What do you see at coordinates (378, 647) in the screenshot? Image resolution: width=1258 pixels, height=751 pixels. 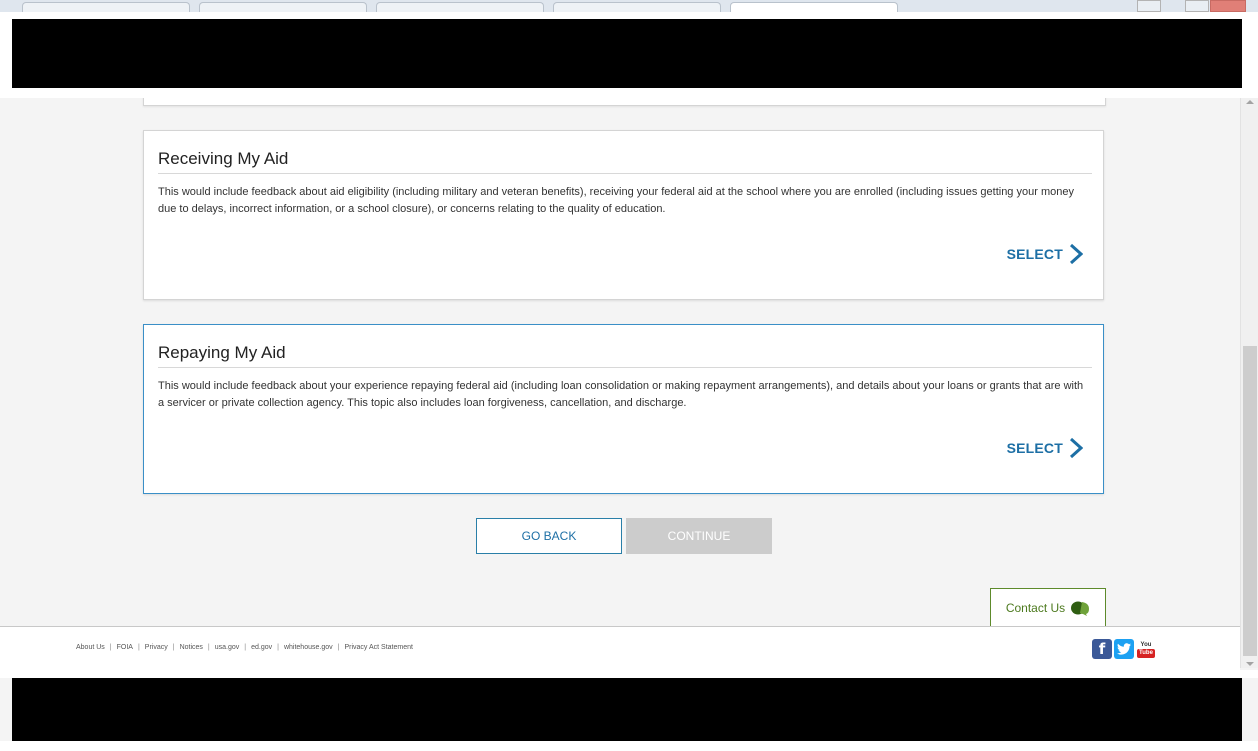 I see `footer-link-privacy-act: Privacy Act Statement` at bounding box center [378, 647].